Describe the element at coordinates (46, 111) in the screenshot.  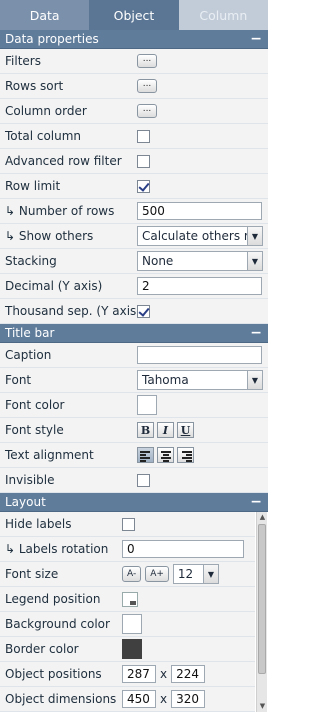
I see `row-label: Column order` at that location.